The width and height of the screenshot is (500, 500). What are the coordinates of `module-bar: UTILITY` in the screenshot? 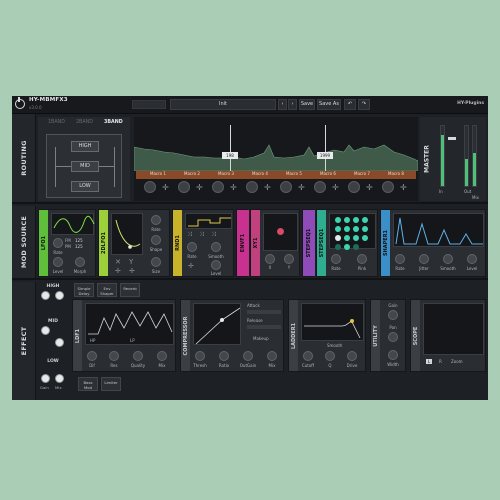 It's located at (375, 335).